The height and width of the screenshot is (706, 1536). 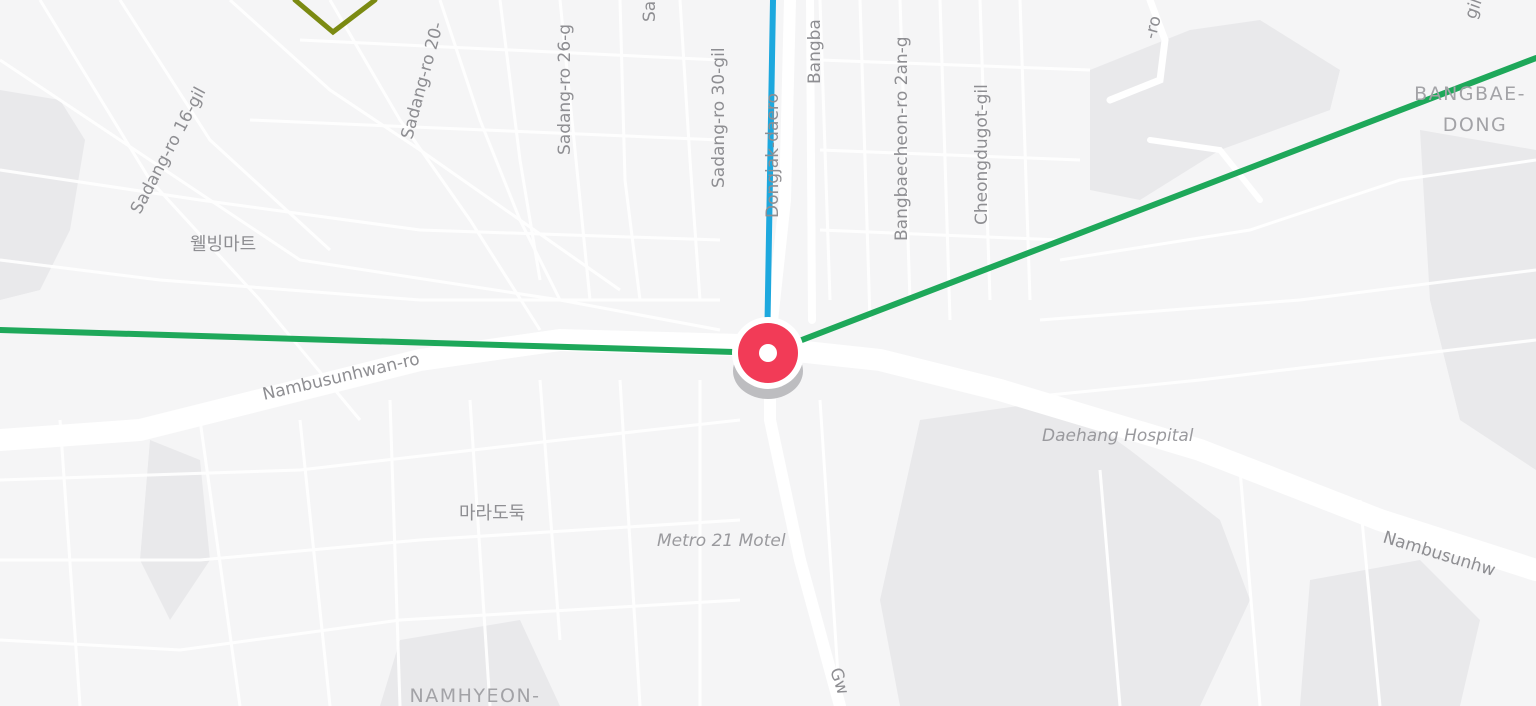 I want to click on district-label-namhyeon: NAMHYEON-, so click(x=474, y=695).